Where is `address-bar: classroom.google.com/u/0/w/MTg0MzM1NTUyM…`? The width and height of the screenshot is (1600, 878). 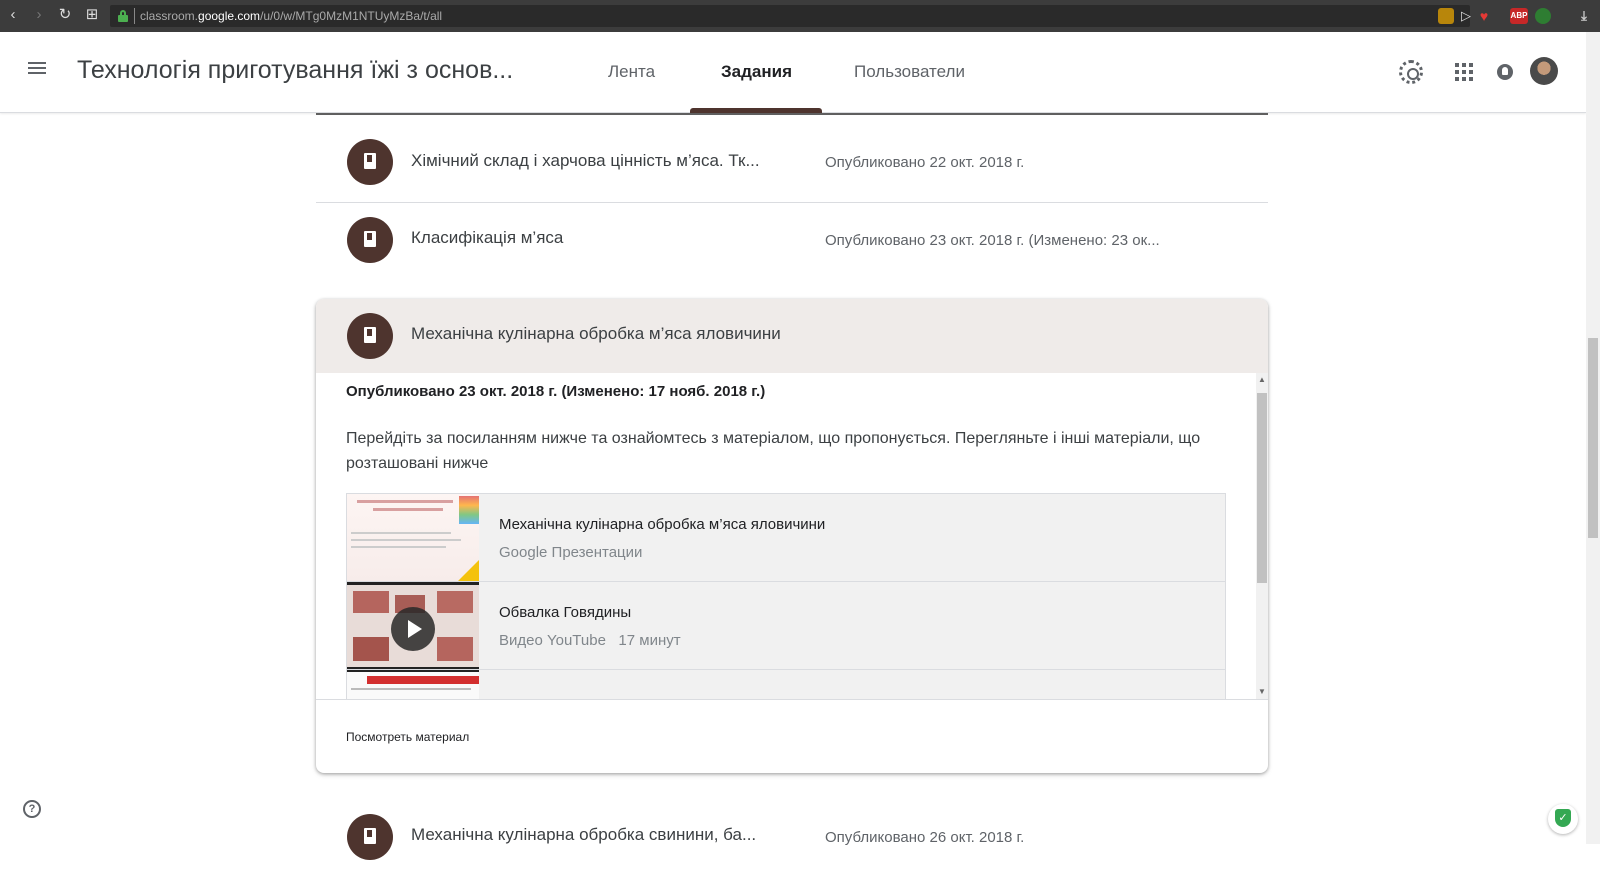
address-bar: classroom.google.com/u/0/w/MTg0MzM1NTUyM… is located at coordinates (790, 16).